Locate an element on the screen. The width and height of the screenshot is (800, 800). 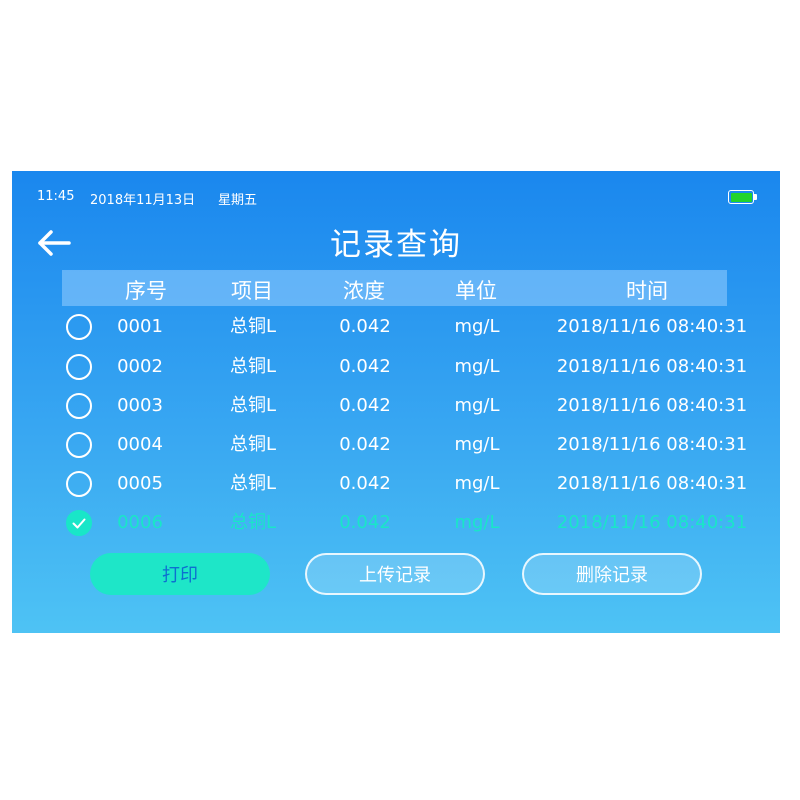
cell-id: 0004 is located at coordinates (140, 444).